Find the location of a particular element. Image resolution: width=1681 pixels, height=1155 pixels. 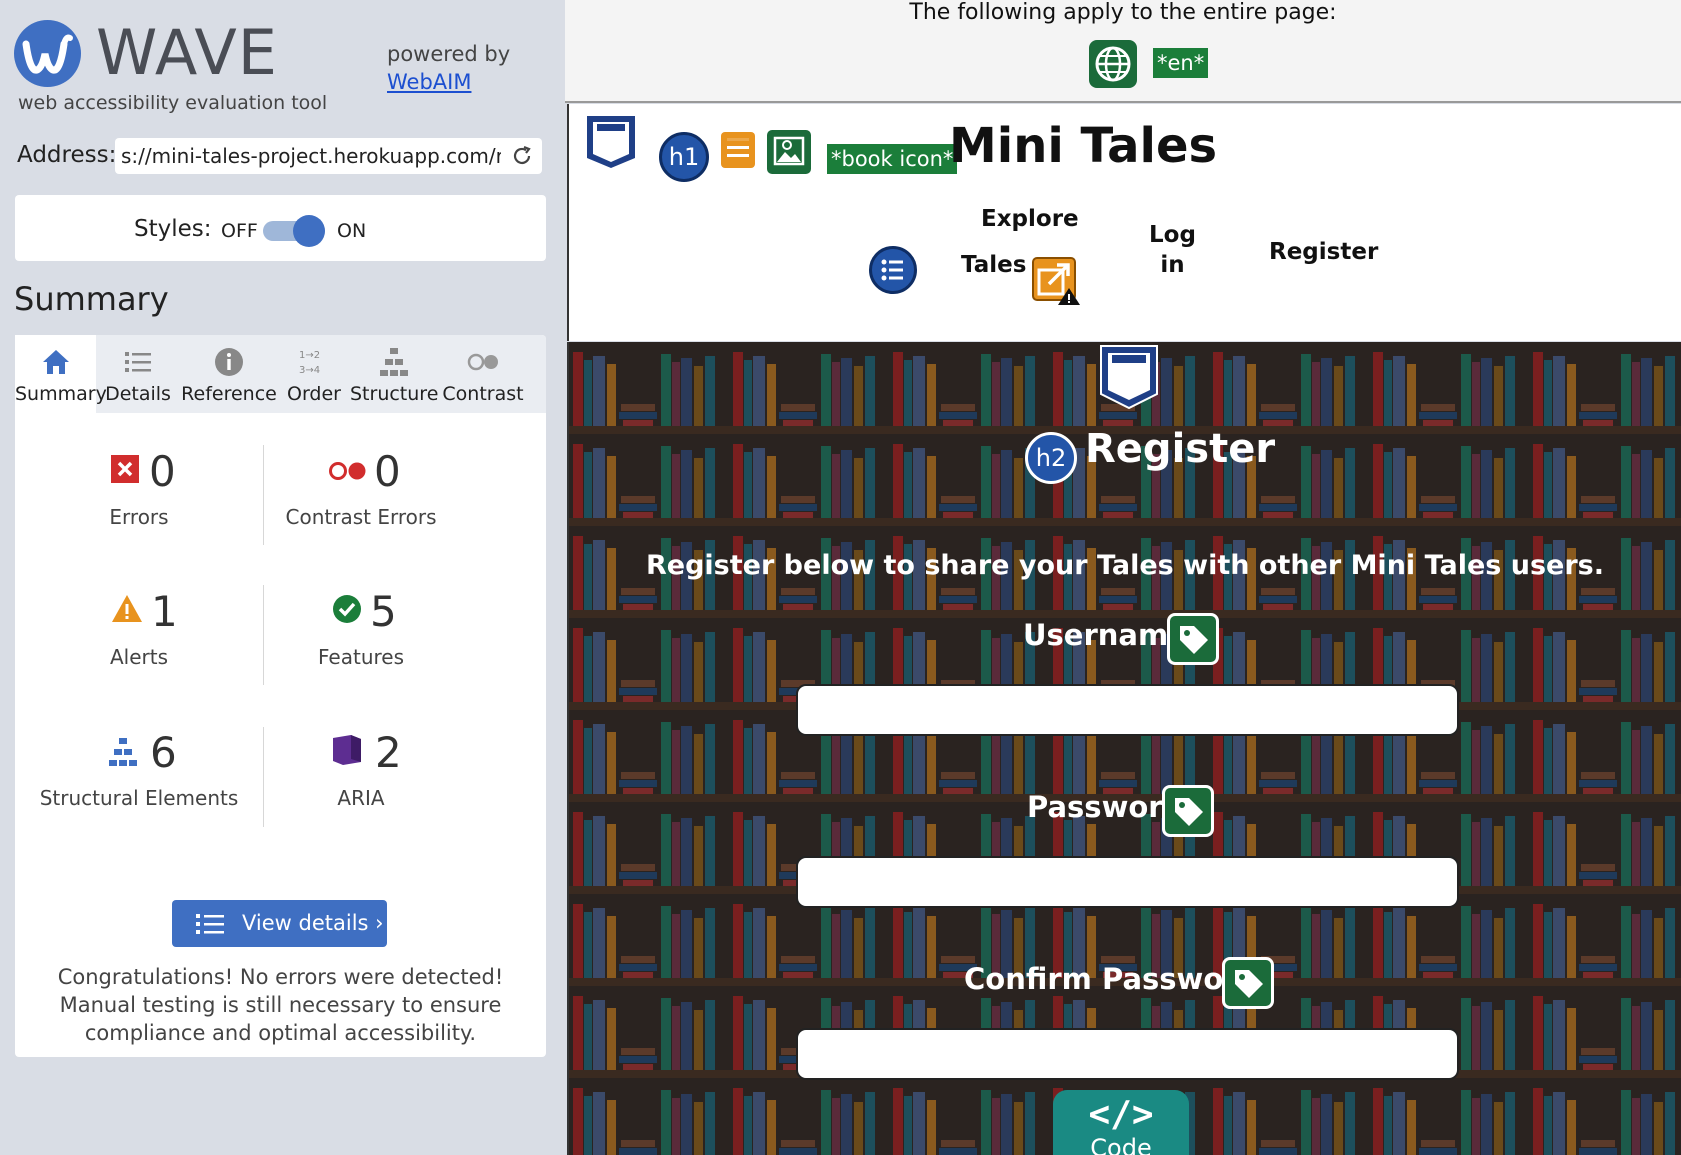

styles-off-label: OFF is located at coordinates (239, 231).